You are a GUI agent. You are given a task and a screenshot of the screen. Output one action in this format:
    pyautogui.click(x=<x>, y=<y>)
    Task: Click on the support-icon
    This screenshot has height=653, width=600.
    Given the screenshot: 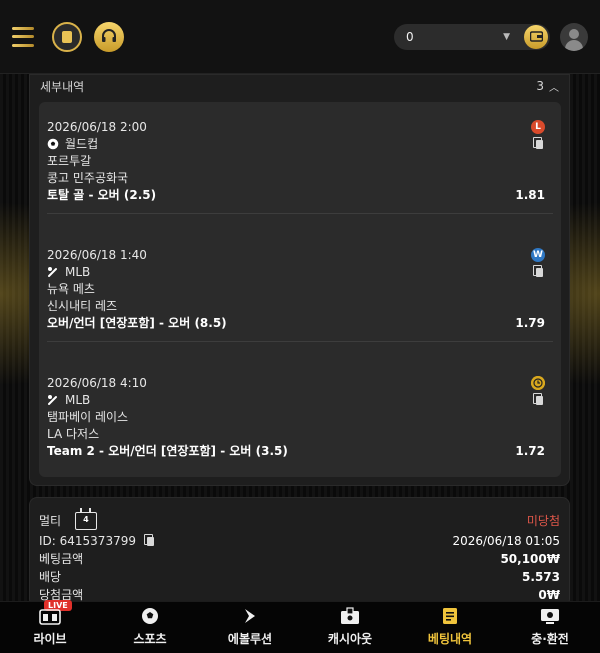 What is the action you would take?
    pyautogui.click(x=109, y=35)
    